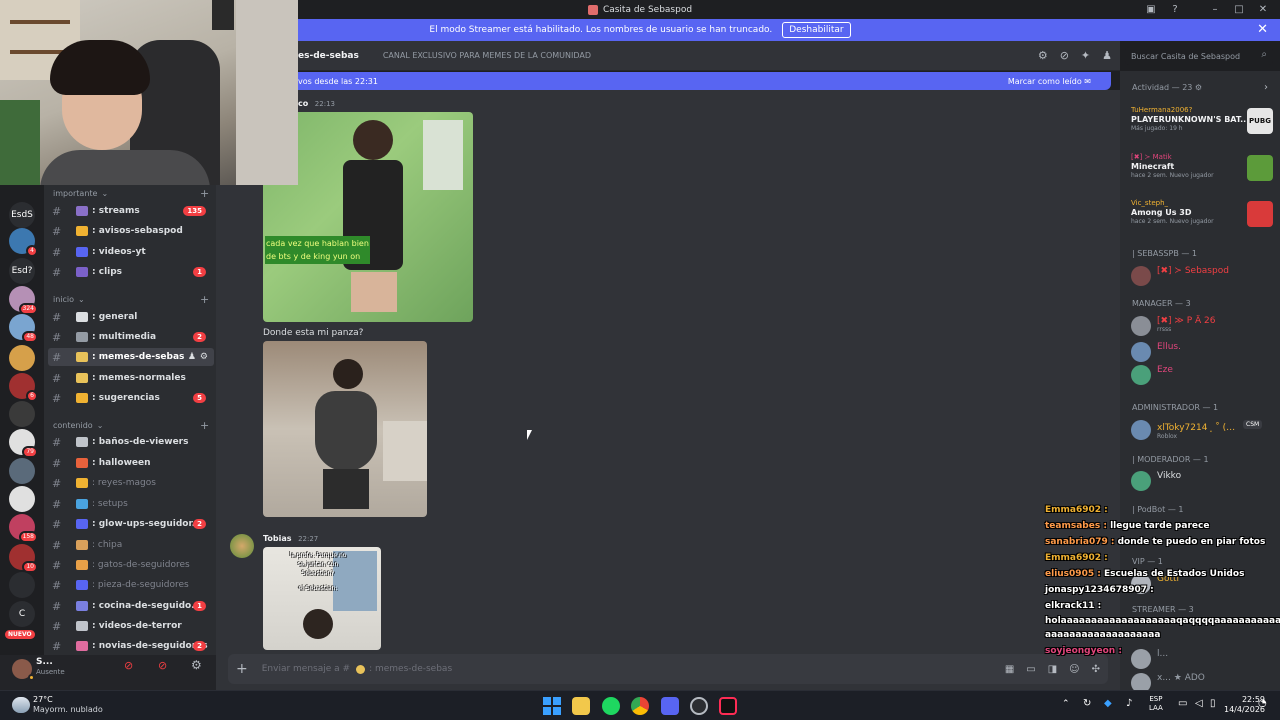  What do you see at coordinates (1107, 55) in the screenshot?
I see `member-list-icon: ♟` at bounding box center [1107, 55].